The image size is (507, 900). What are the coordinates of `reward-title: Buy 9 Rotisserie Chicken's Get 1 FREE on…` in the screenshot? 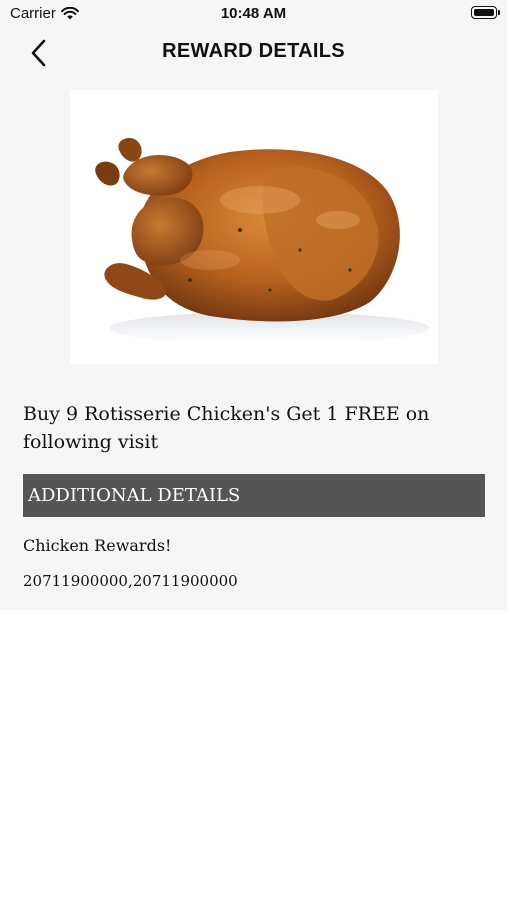 It's located at (226, 428).